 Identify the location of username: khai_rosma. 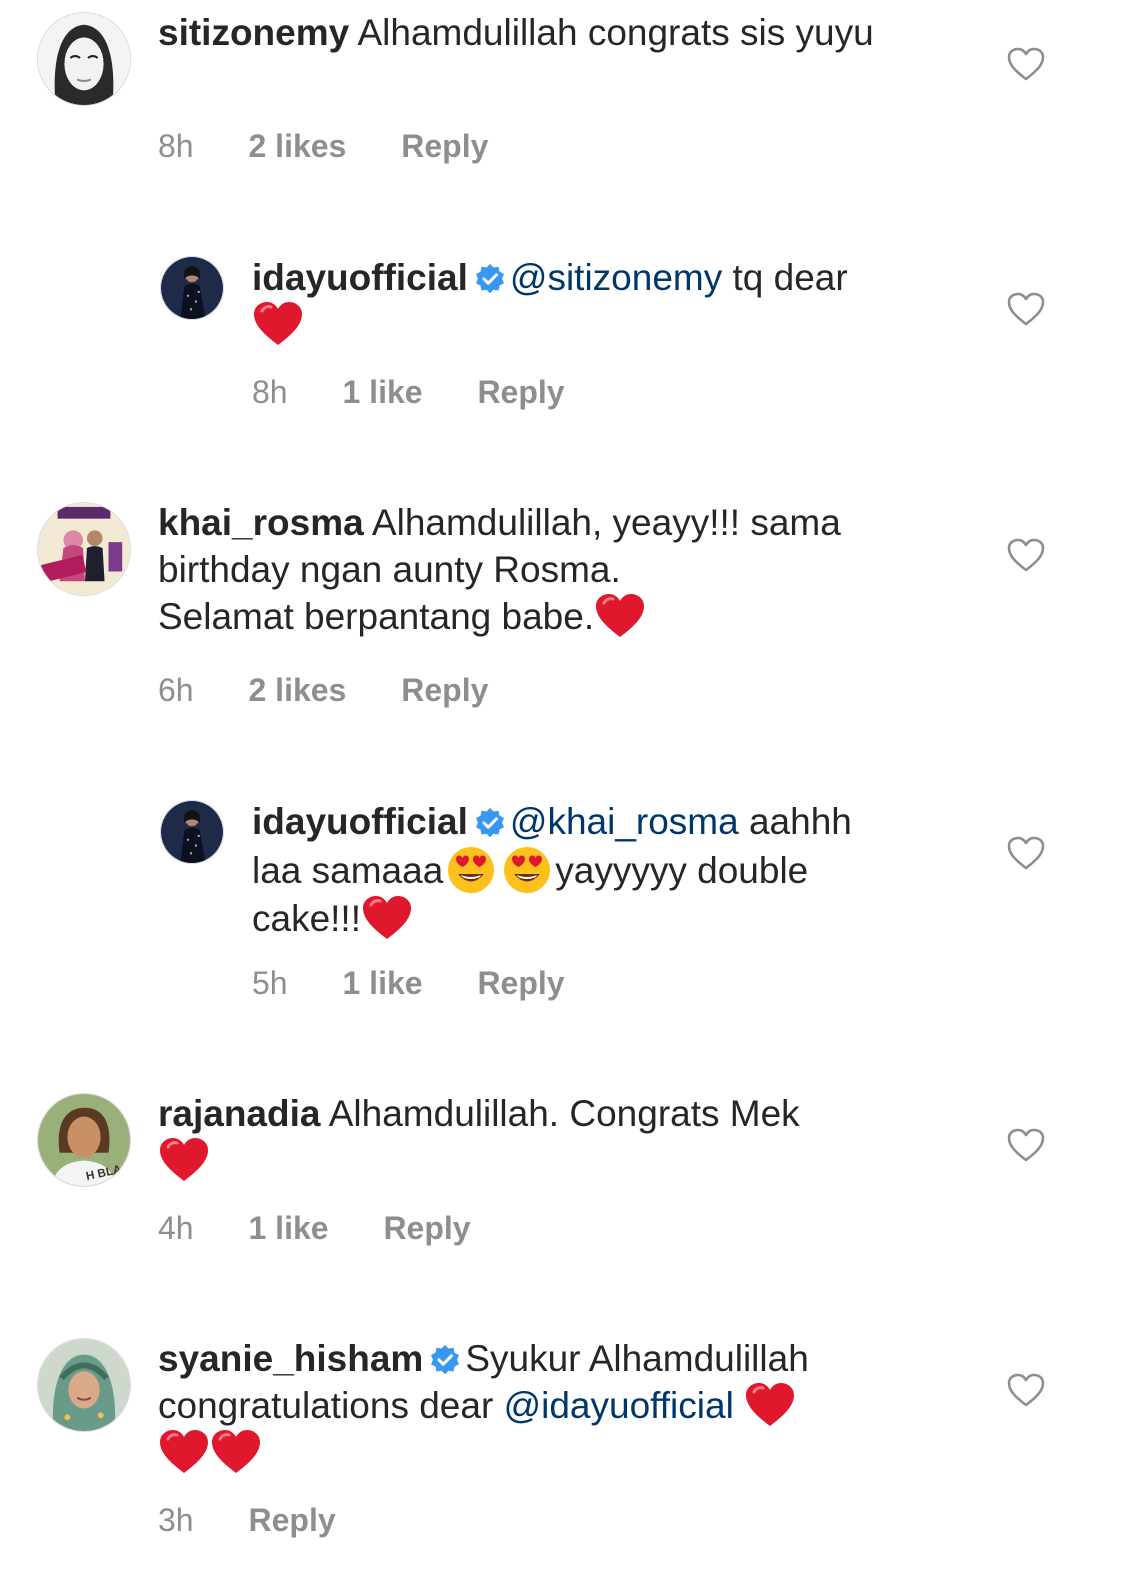
(261, 522).